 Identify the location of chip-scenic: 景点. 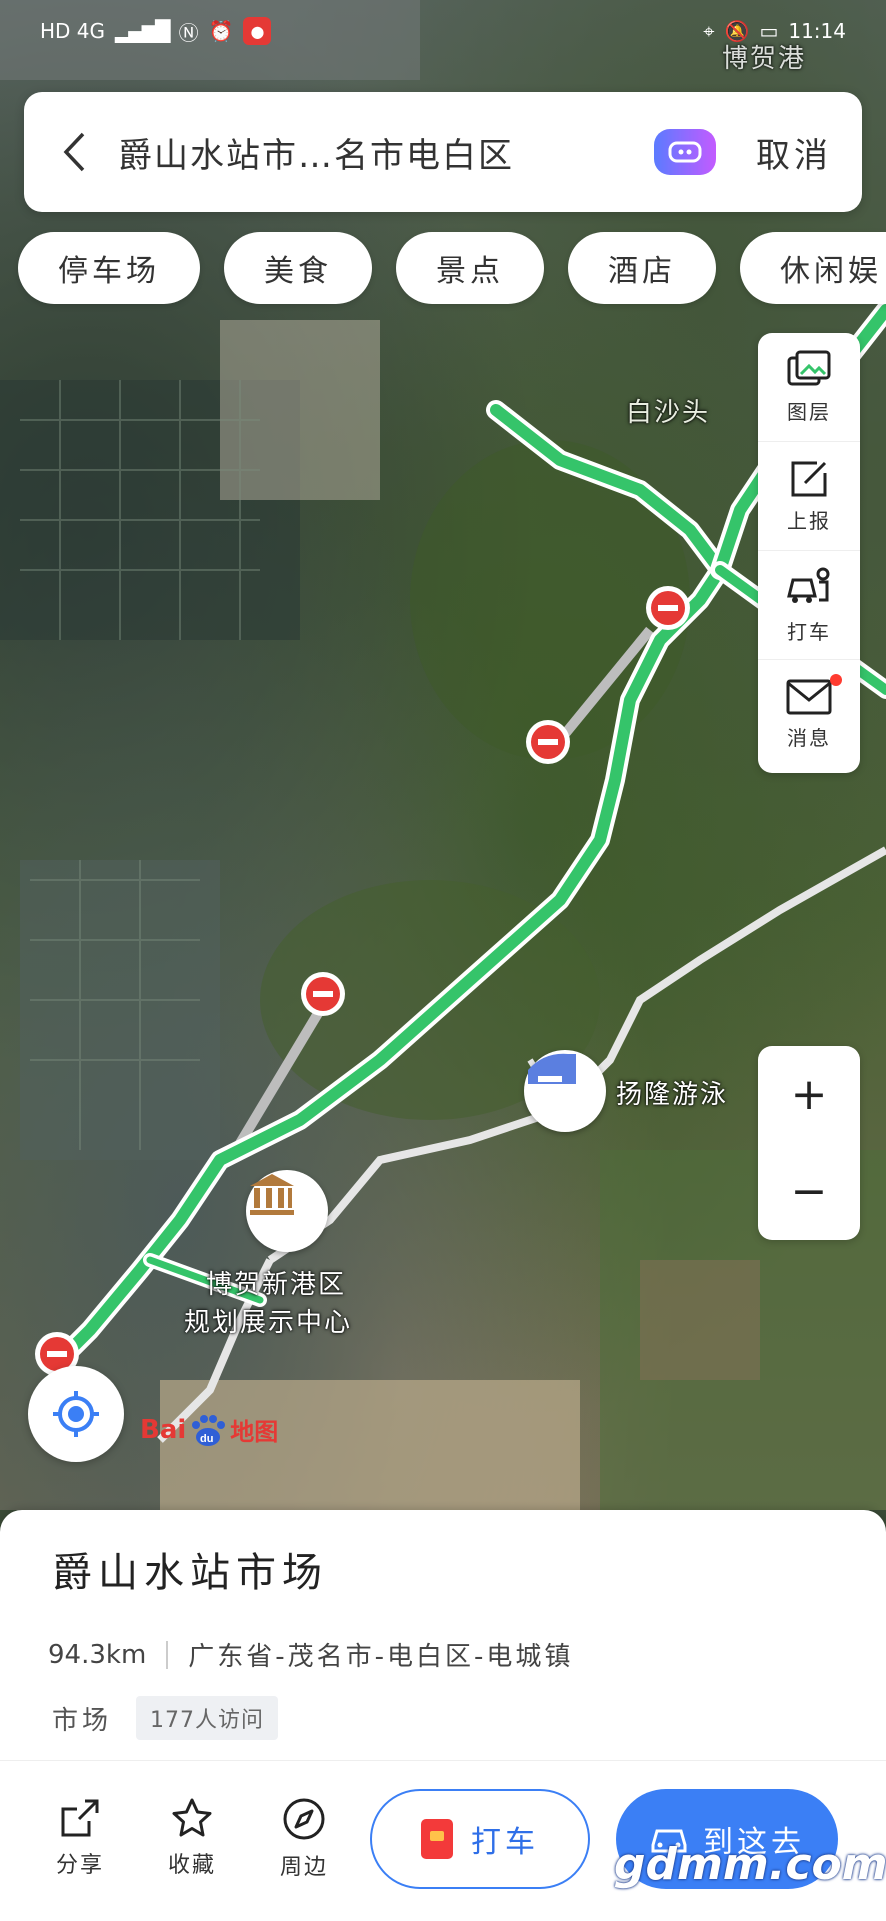
(470, 268).